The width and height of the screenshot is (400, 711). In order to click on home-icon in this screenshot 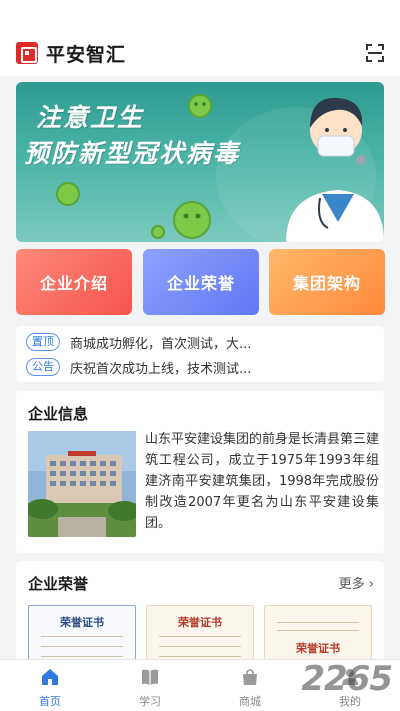, I will do `click(50, 677)`.